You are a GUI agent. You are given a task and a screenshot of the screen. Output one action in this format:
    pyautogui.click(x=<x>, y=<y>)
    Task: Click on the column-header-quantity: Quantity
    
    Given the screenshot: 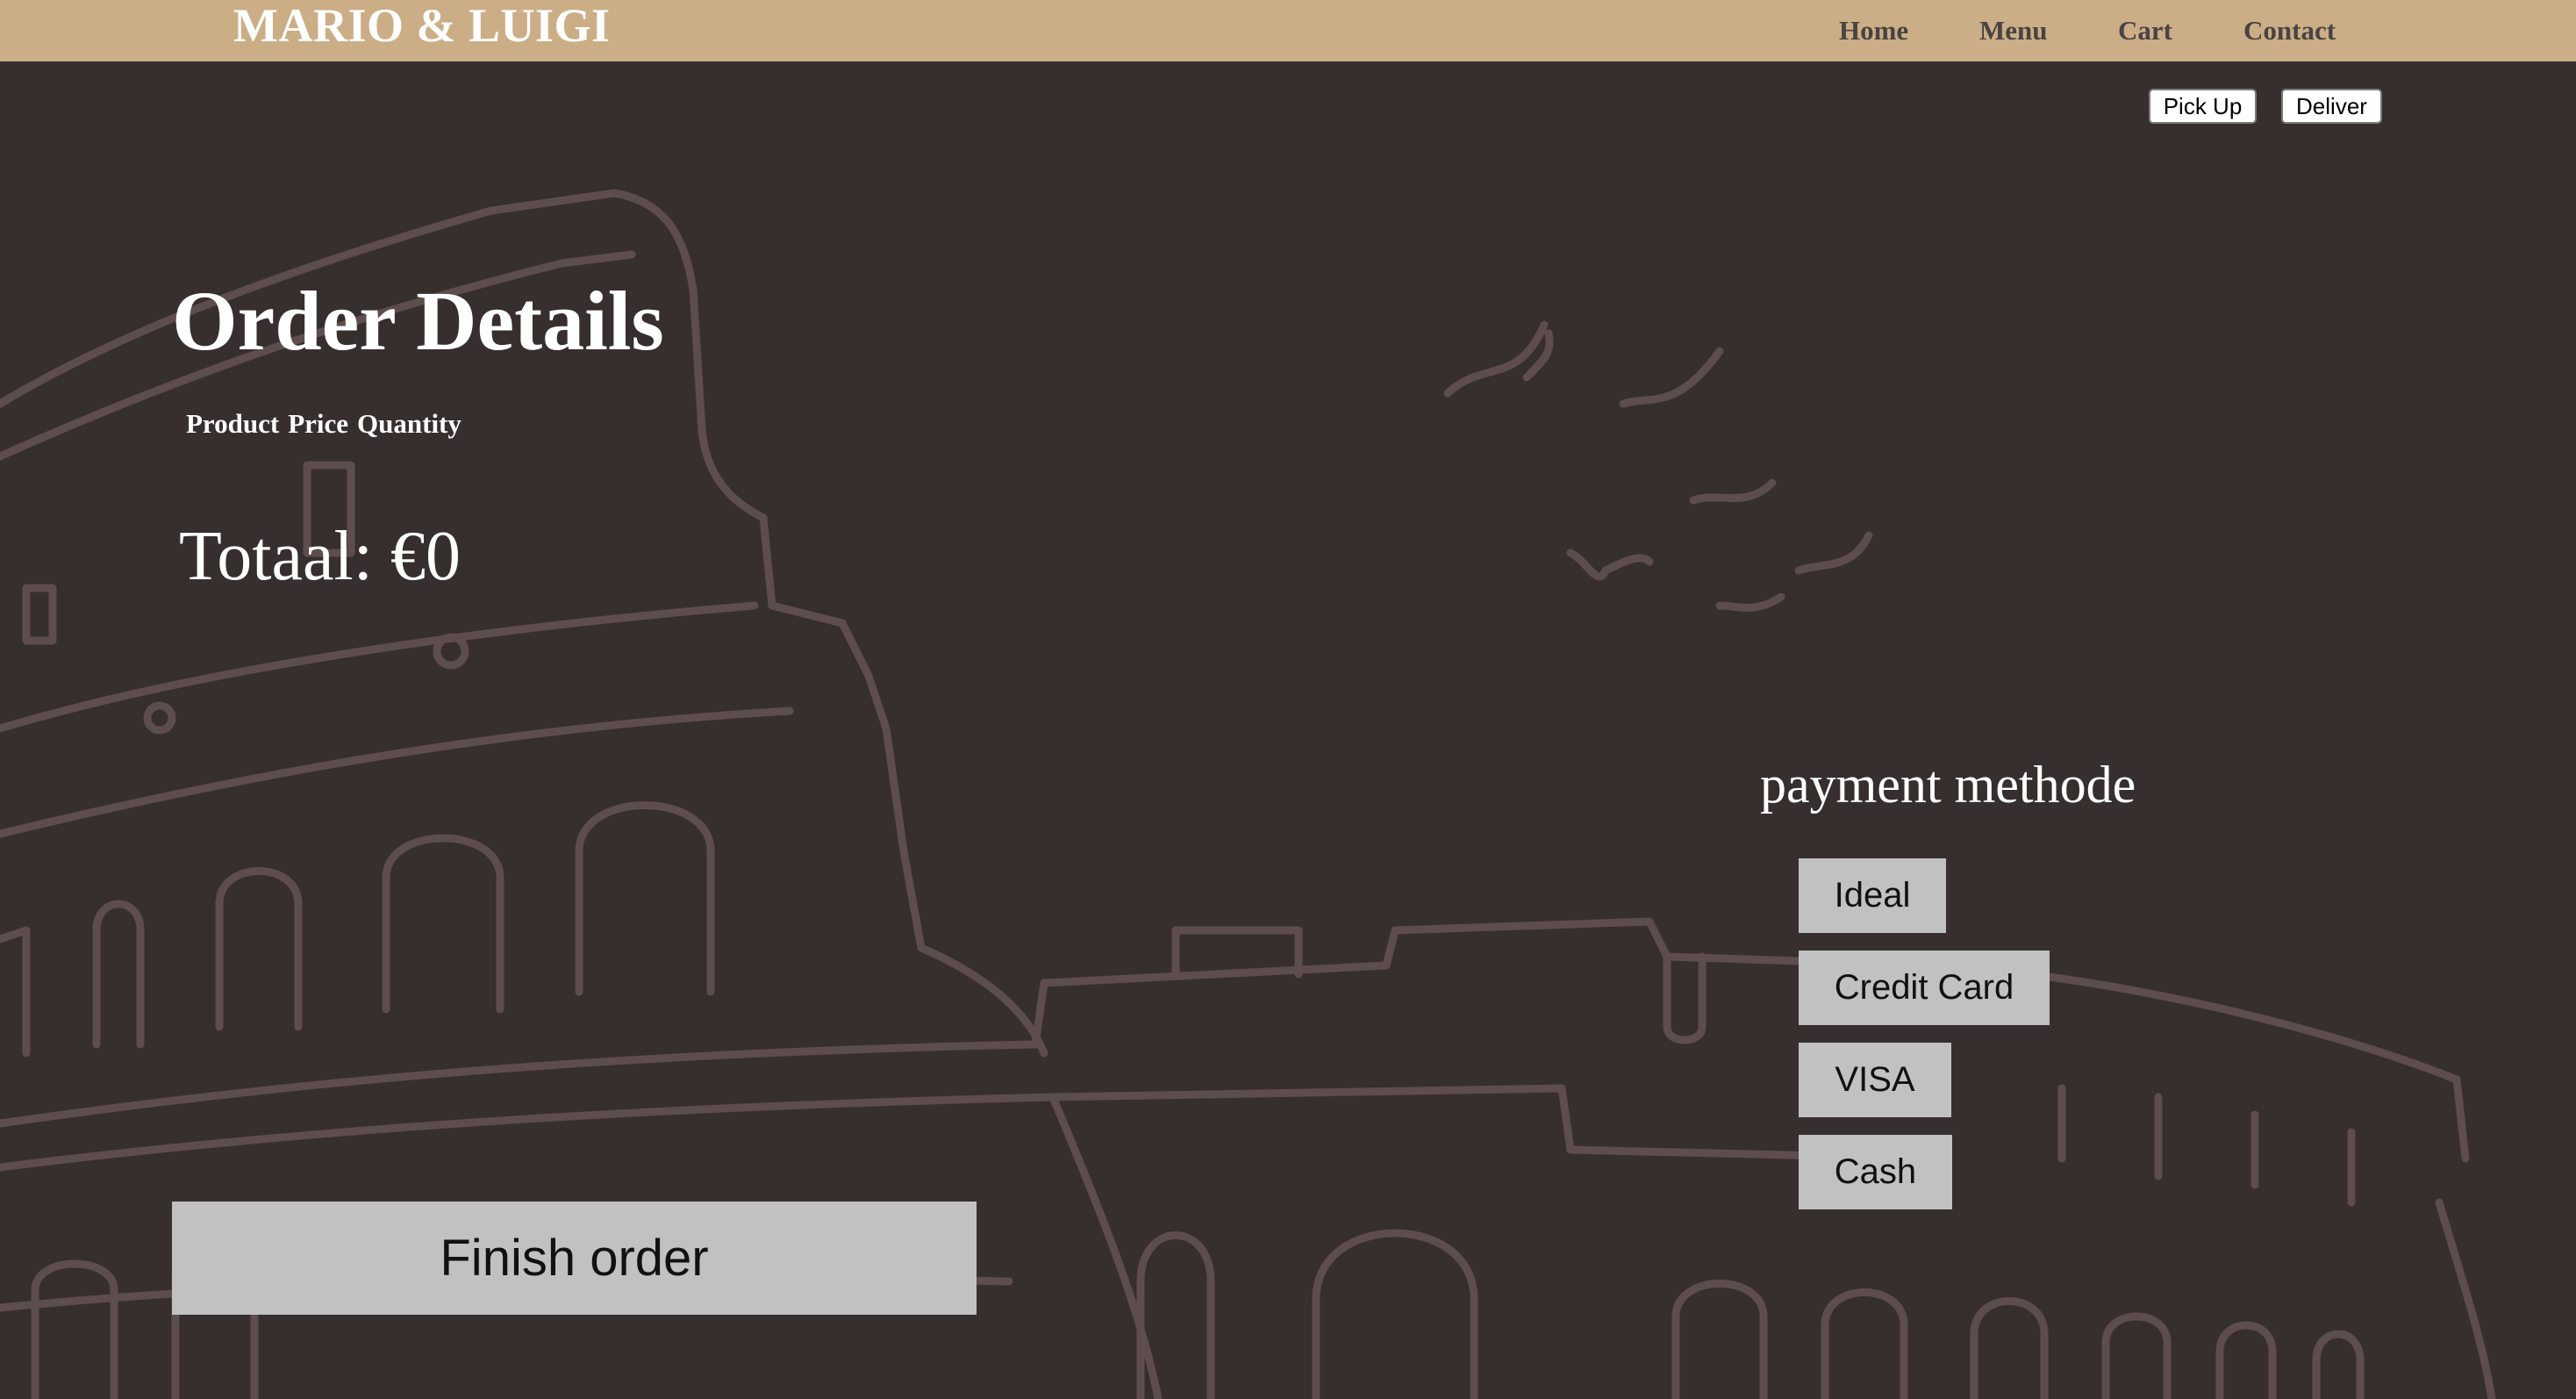 What is the action you would take?
    pyautogui.click(x=409, y=423)
    